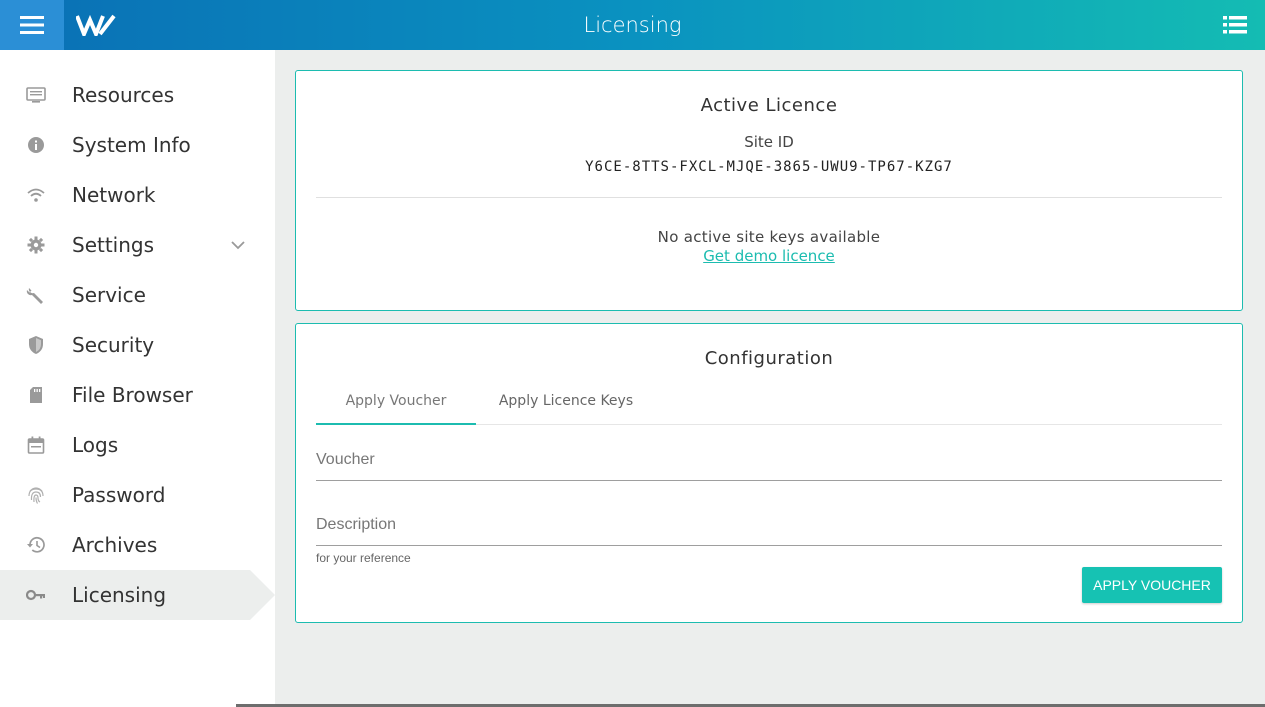 The image size is (1265, 707). Describe the element at coordinates (36, 145) in the screenshot. I see `info-icon` at that location.